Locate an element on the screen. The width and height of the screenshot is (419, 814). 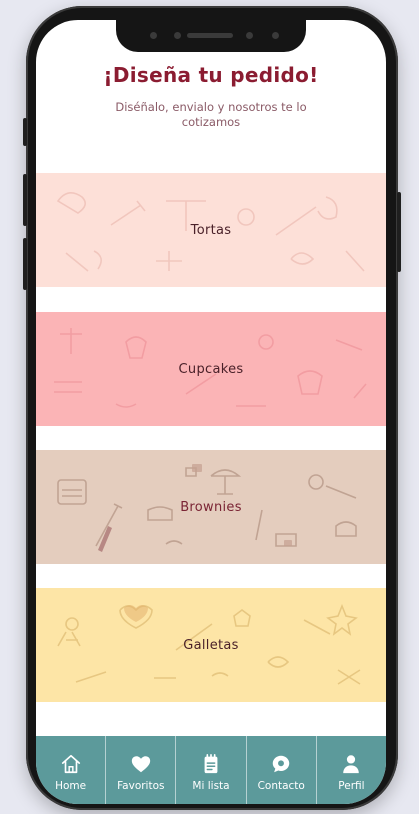
phone-notch is located at coordinates (211, 36).